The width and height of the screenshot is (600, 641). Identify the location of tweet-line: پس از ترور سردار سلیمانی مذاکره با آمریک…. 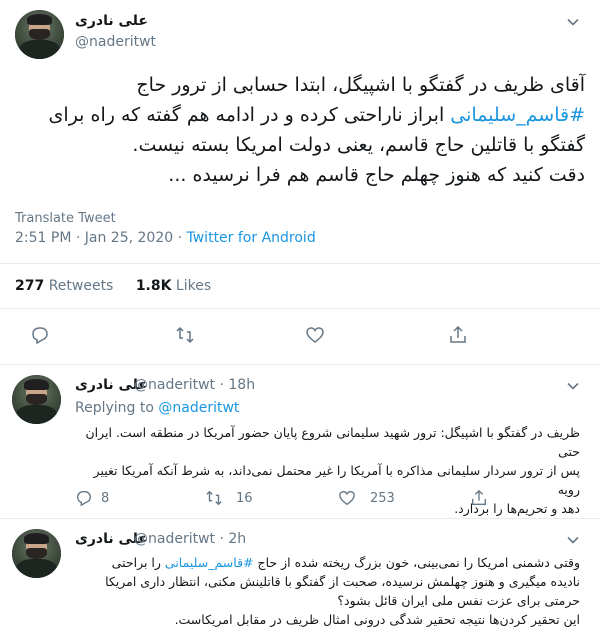
(336, 480).